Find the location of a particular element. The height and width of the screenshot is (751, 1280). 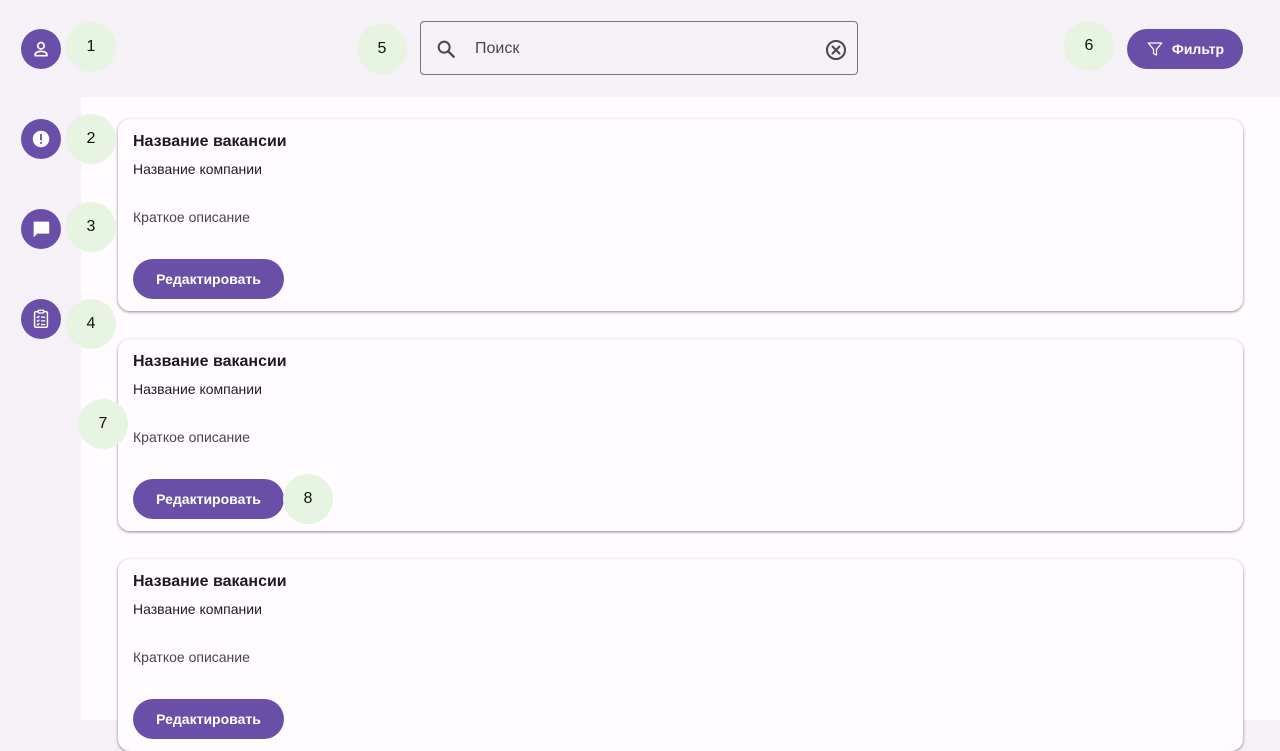

search-icon is located at coordinates (446, 49).